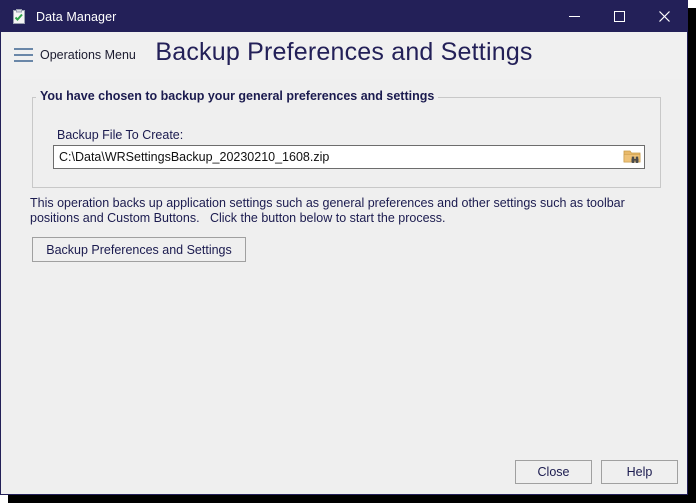  What do you see at coordinates (19, 16) in the screenshot?
I see `clipboard-check-icon` at bounding box center [19, 16].